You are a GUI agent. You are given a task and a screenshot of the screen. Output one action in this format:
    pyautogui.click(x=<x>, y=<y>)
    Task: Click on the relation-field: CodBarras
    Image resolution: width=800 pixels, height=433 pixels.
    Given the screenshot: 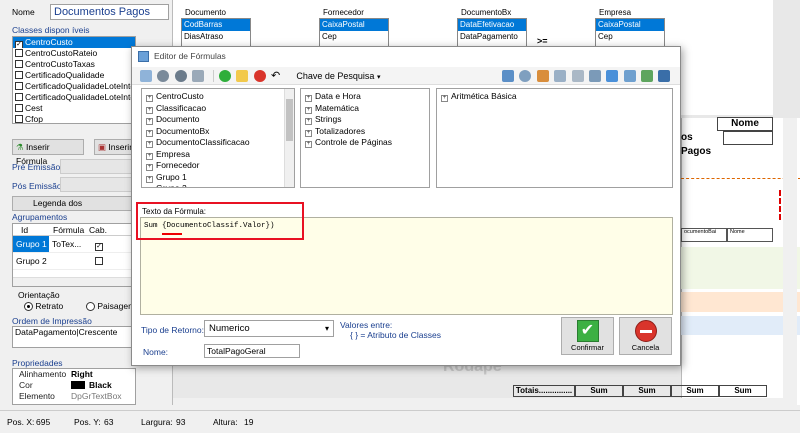 What is the action you would take?
    pyautogui.click(x=216, y=25)
    